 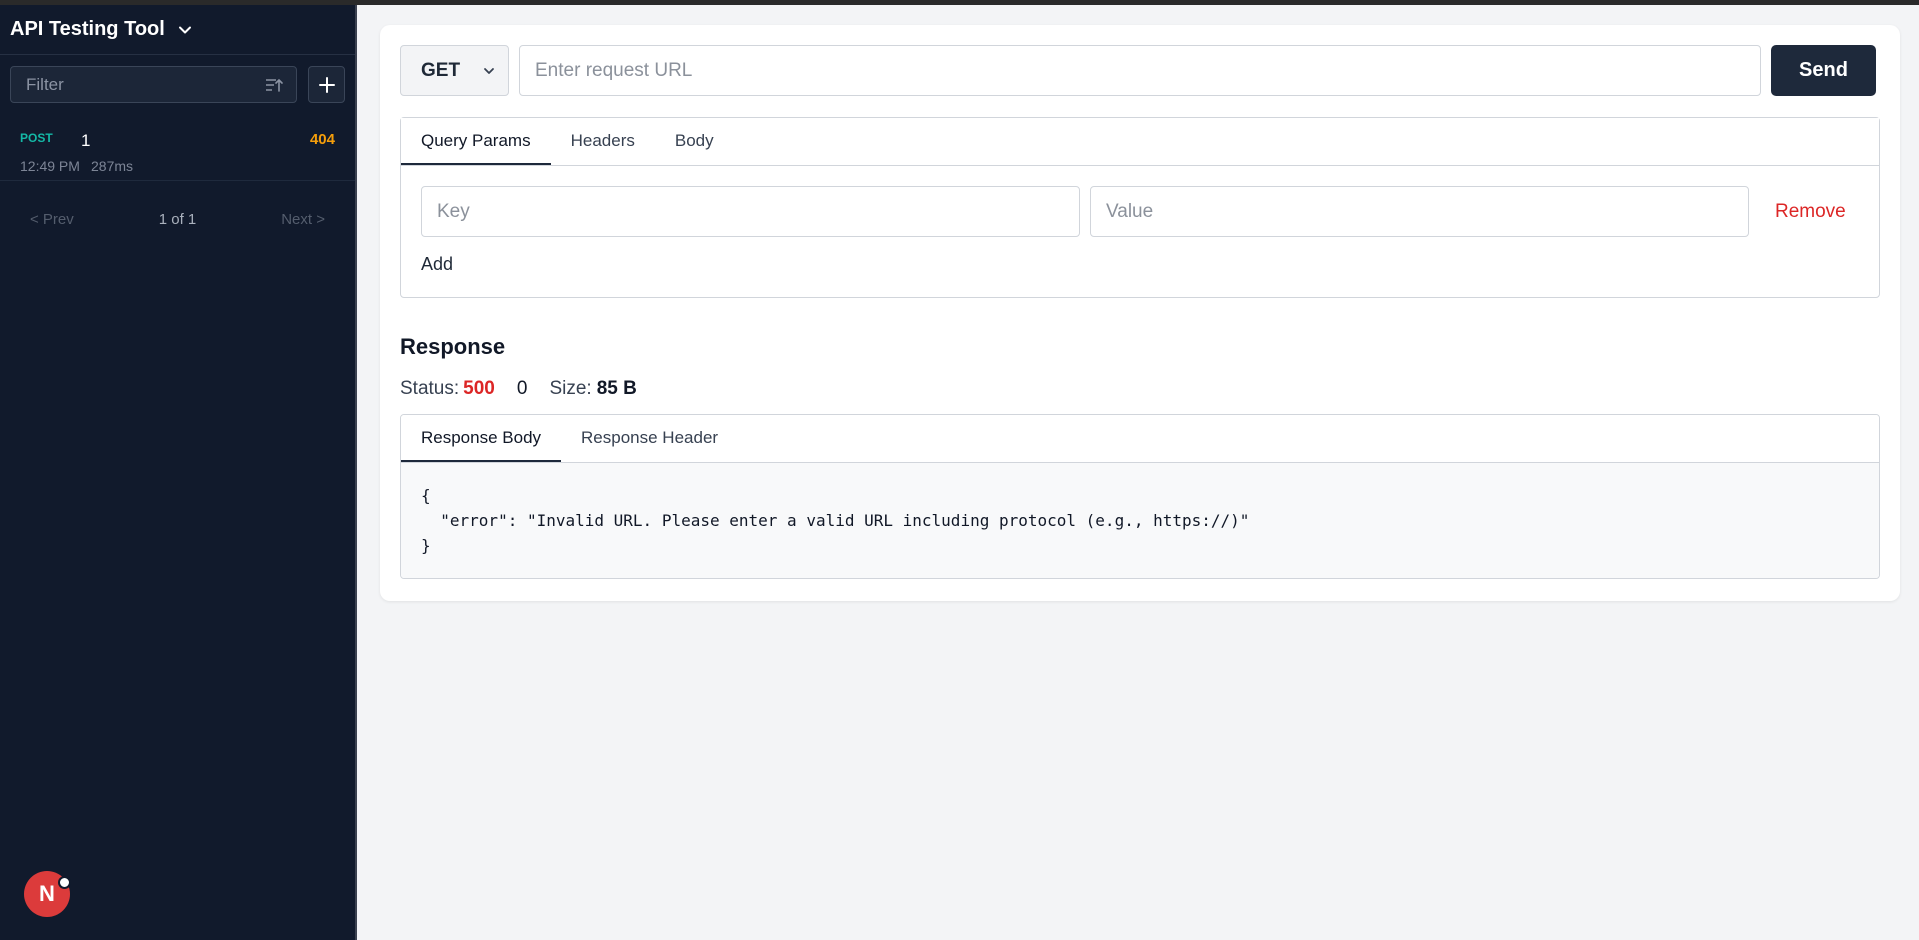 What do you see at coordinates (1140, 142) in the screenshot?
I see `request-tabs: Query Params Headers Body` at bounding box center [1140, 142].